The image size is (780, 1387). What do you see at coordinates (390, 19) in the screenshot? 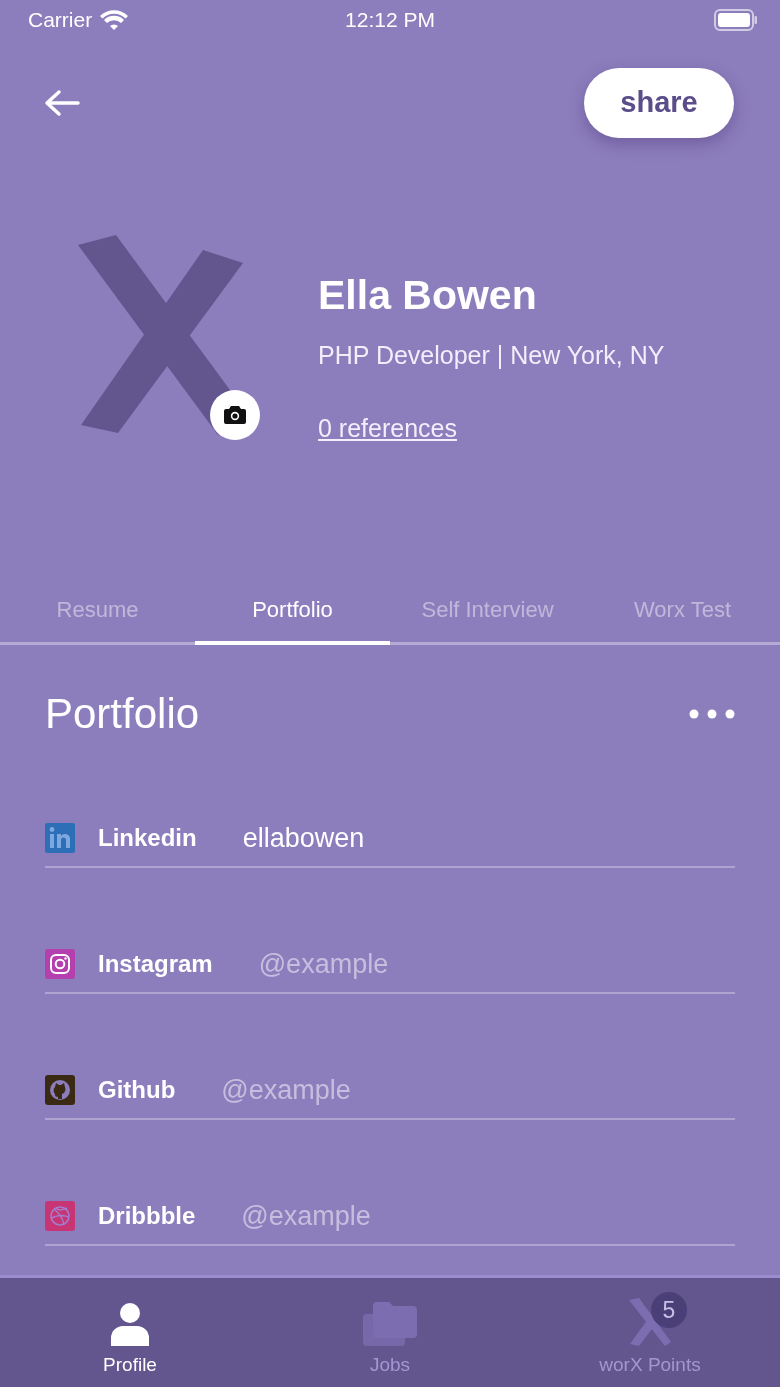
I see `clock-time: 12:12 PM` at bounding box center [390, 19].